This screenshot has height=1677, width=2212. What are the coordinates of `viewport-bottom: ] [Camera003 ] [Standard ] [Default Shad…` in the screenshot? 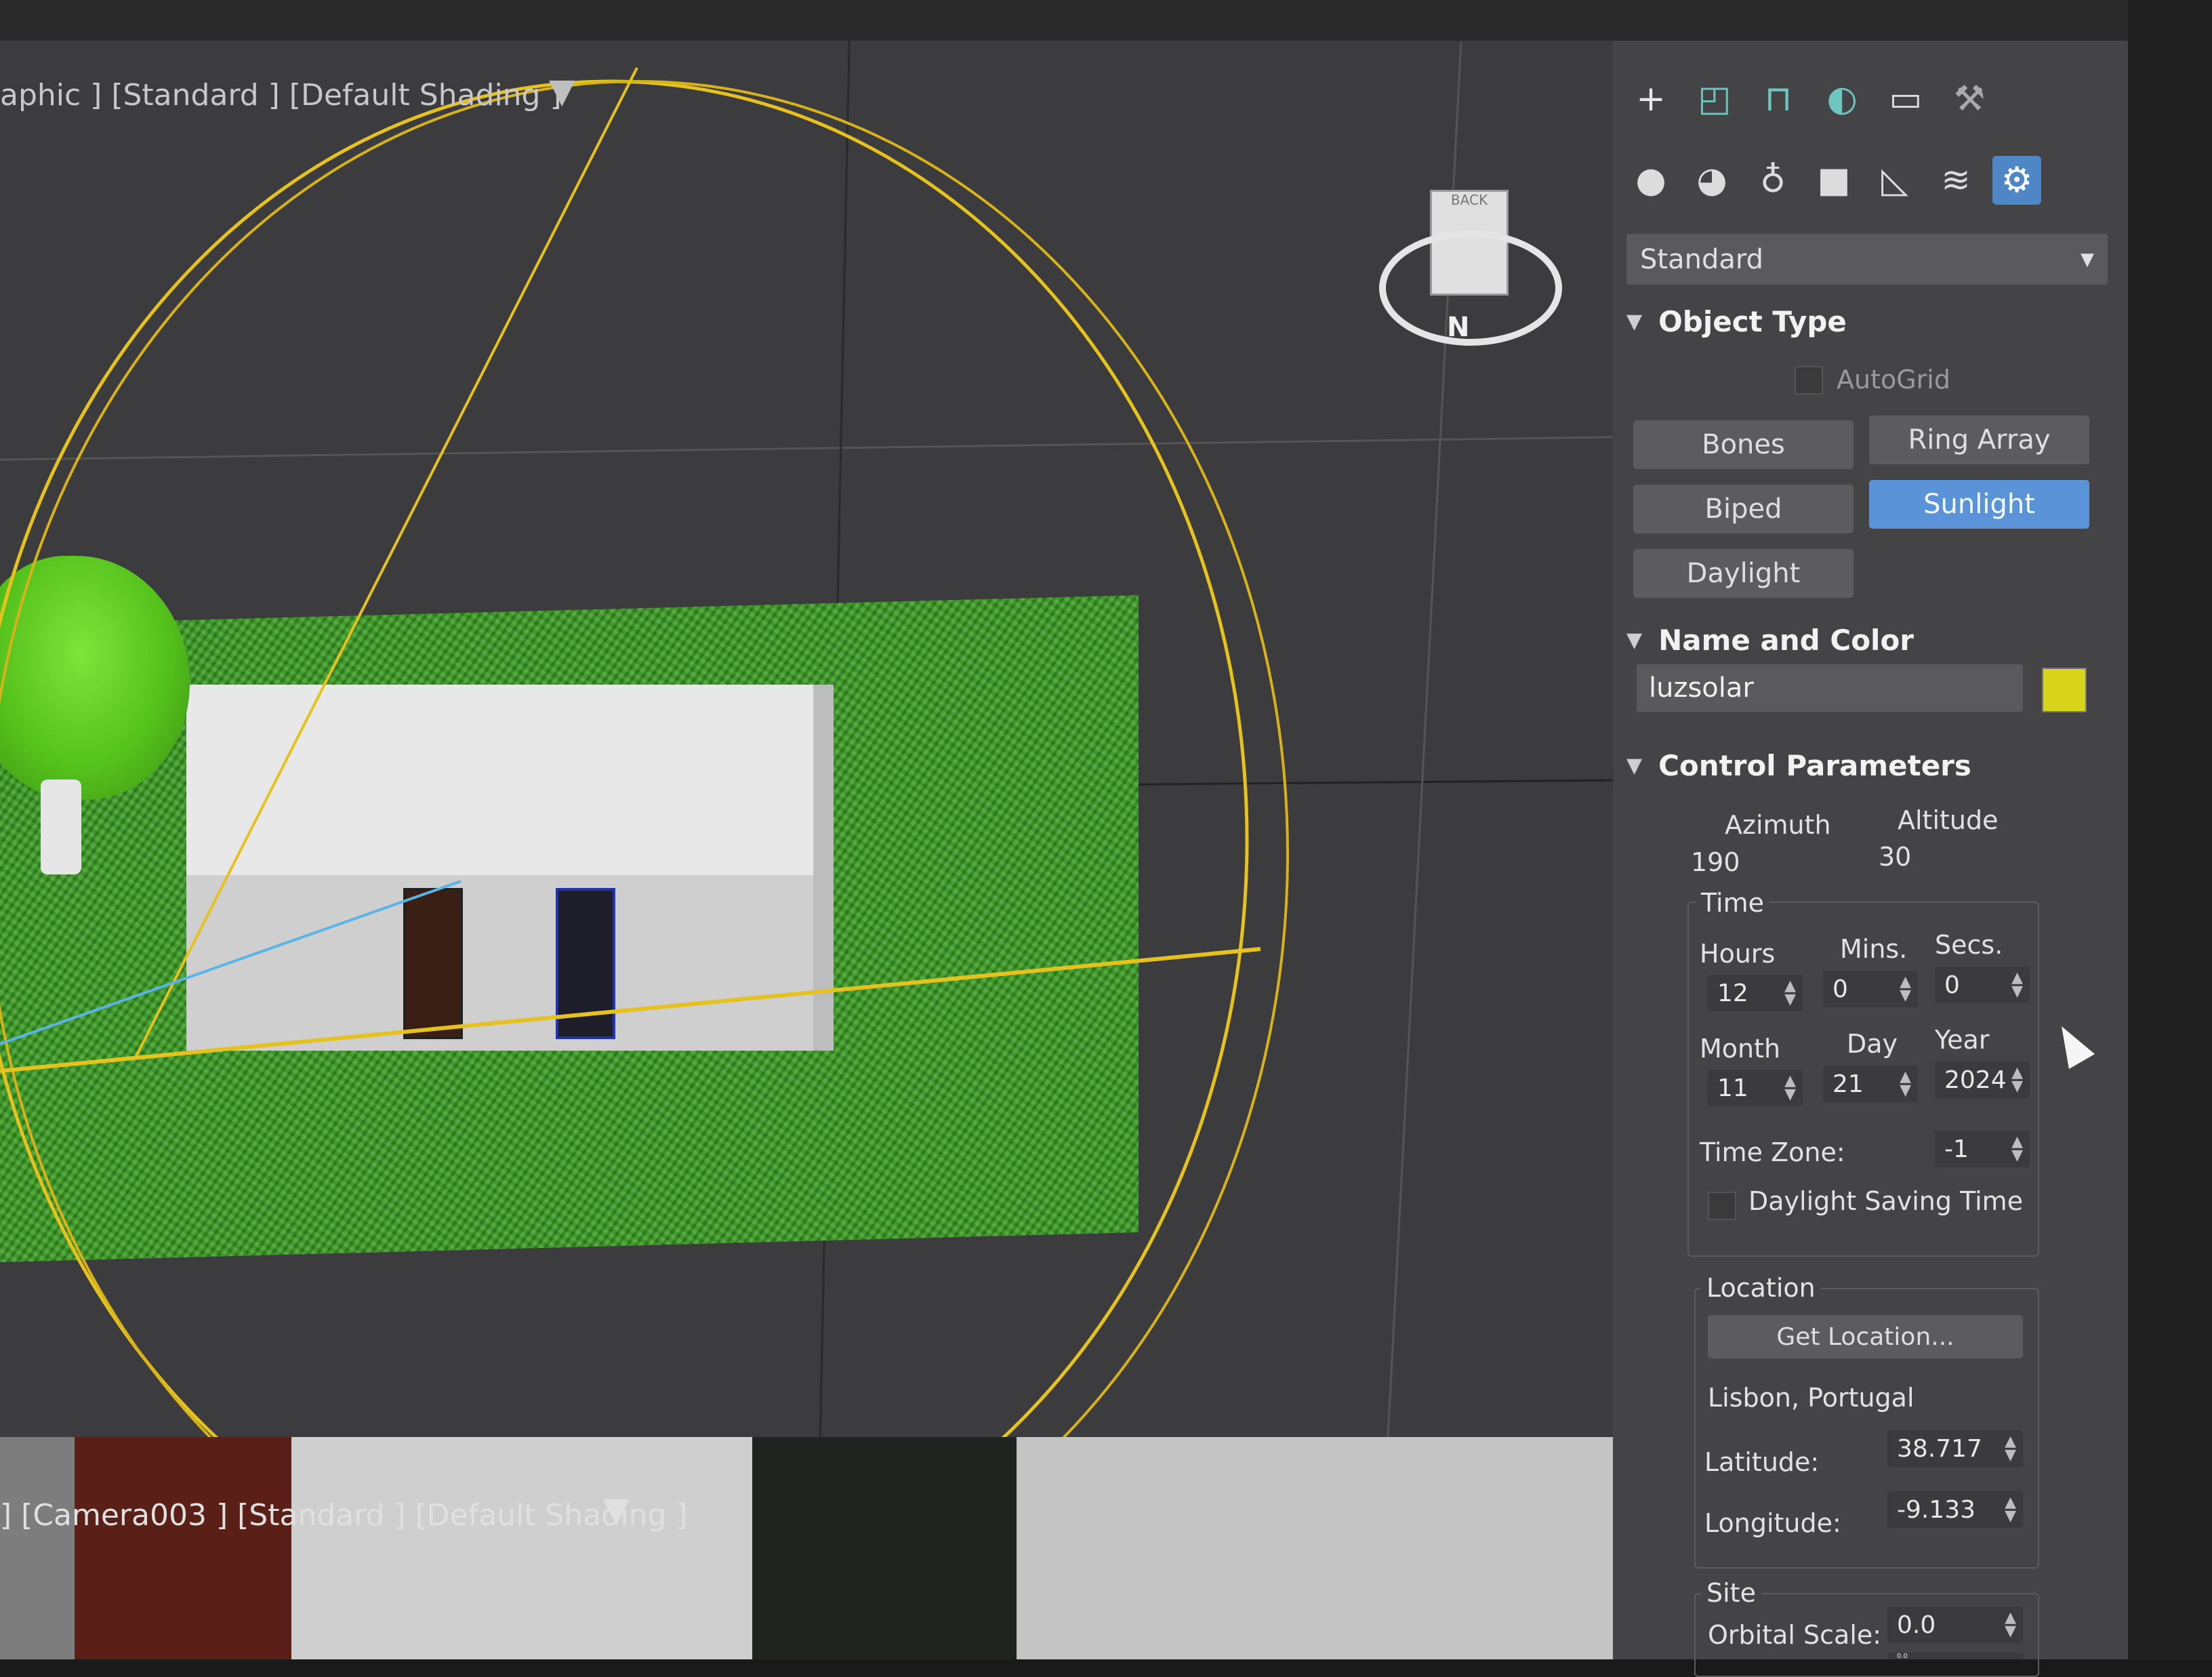 It's located at (810, 1548).